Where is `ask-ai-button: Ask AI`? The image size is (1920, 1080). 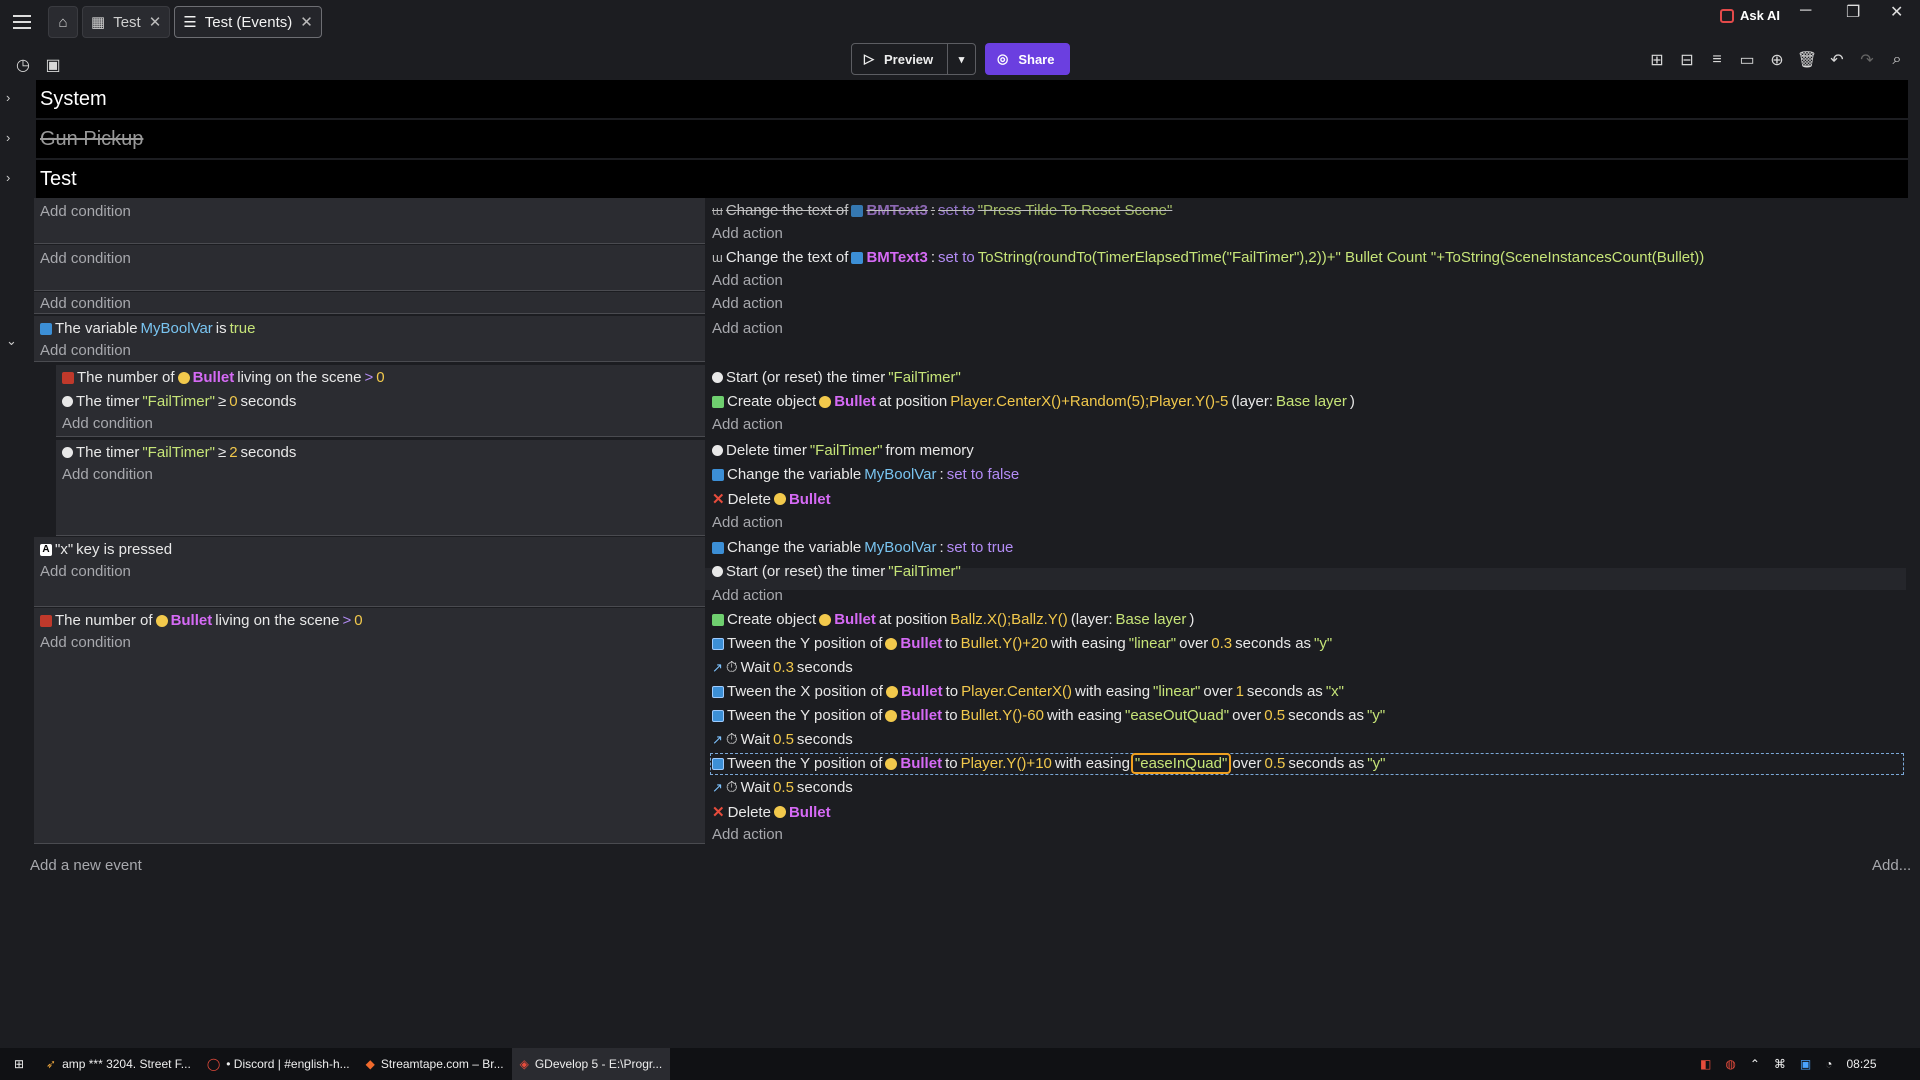
ask-ai-button: Ask AI is located at coordinates (1750, 15).